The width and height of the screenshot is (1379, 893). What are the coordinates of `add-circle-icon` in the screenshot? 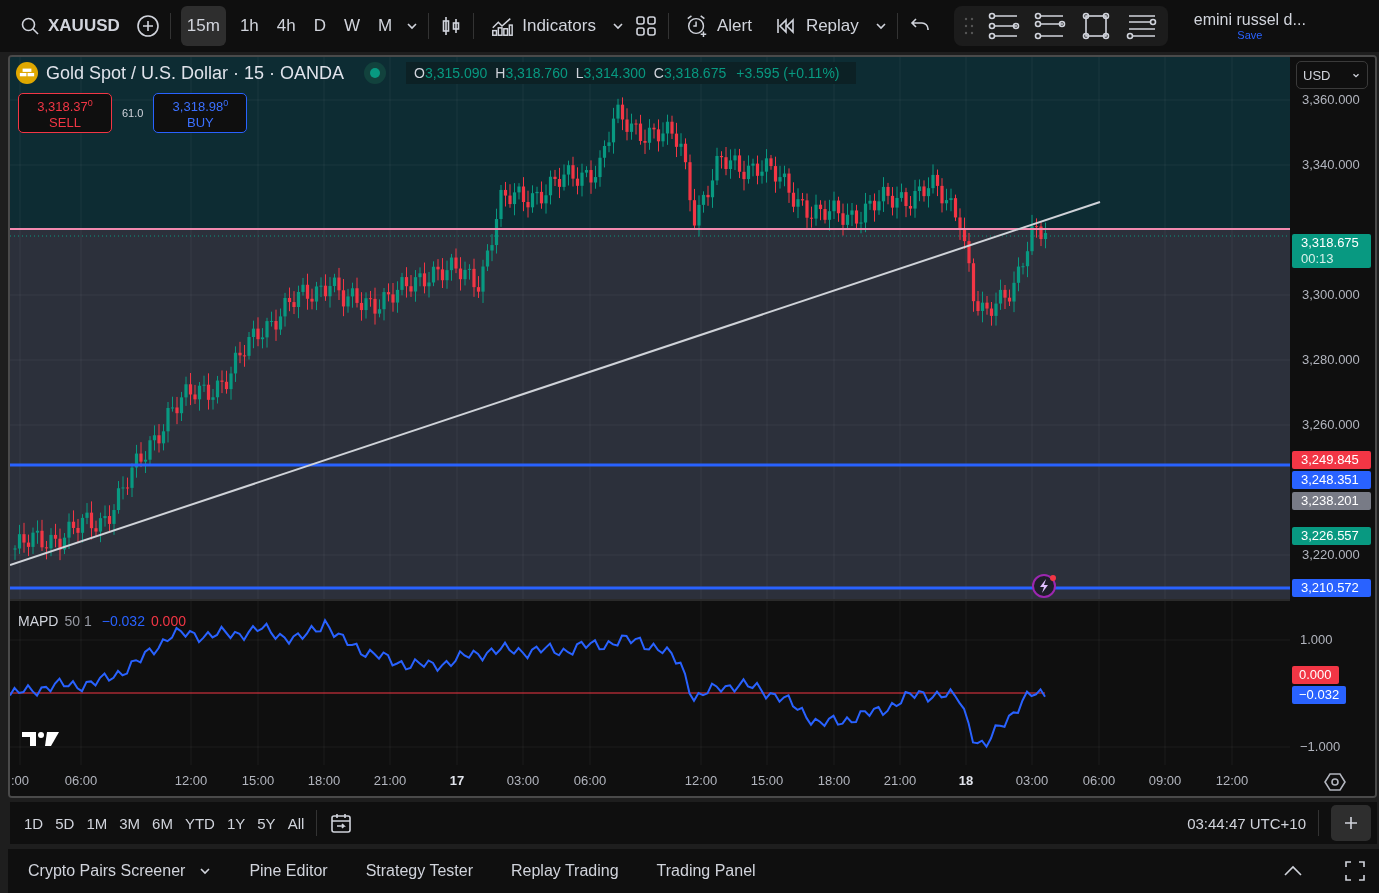 It's located at (147, 26).